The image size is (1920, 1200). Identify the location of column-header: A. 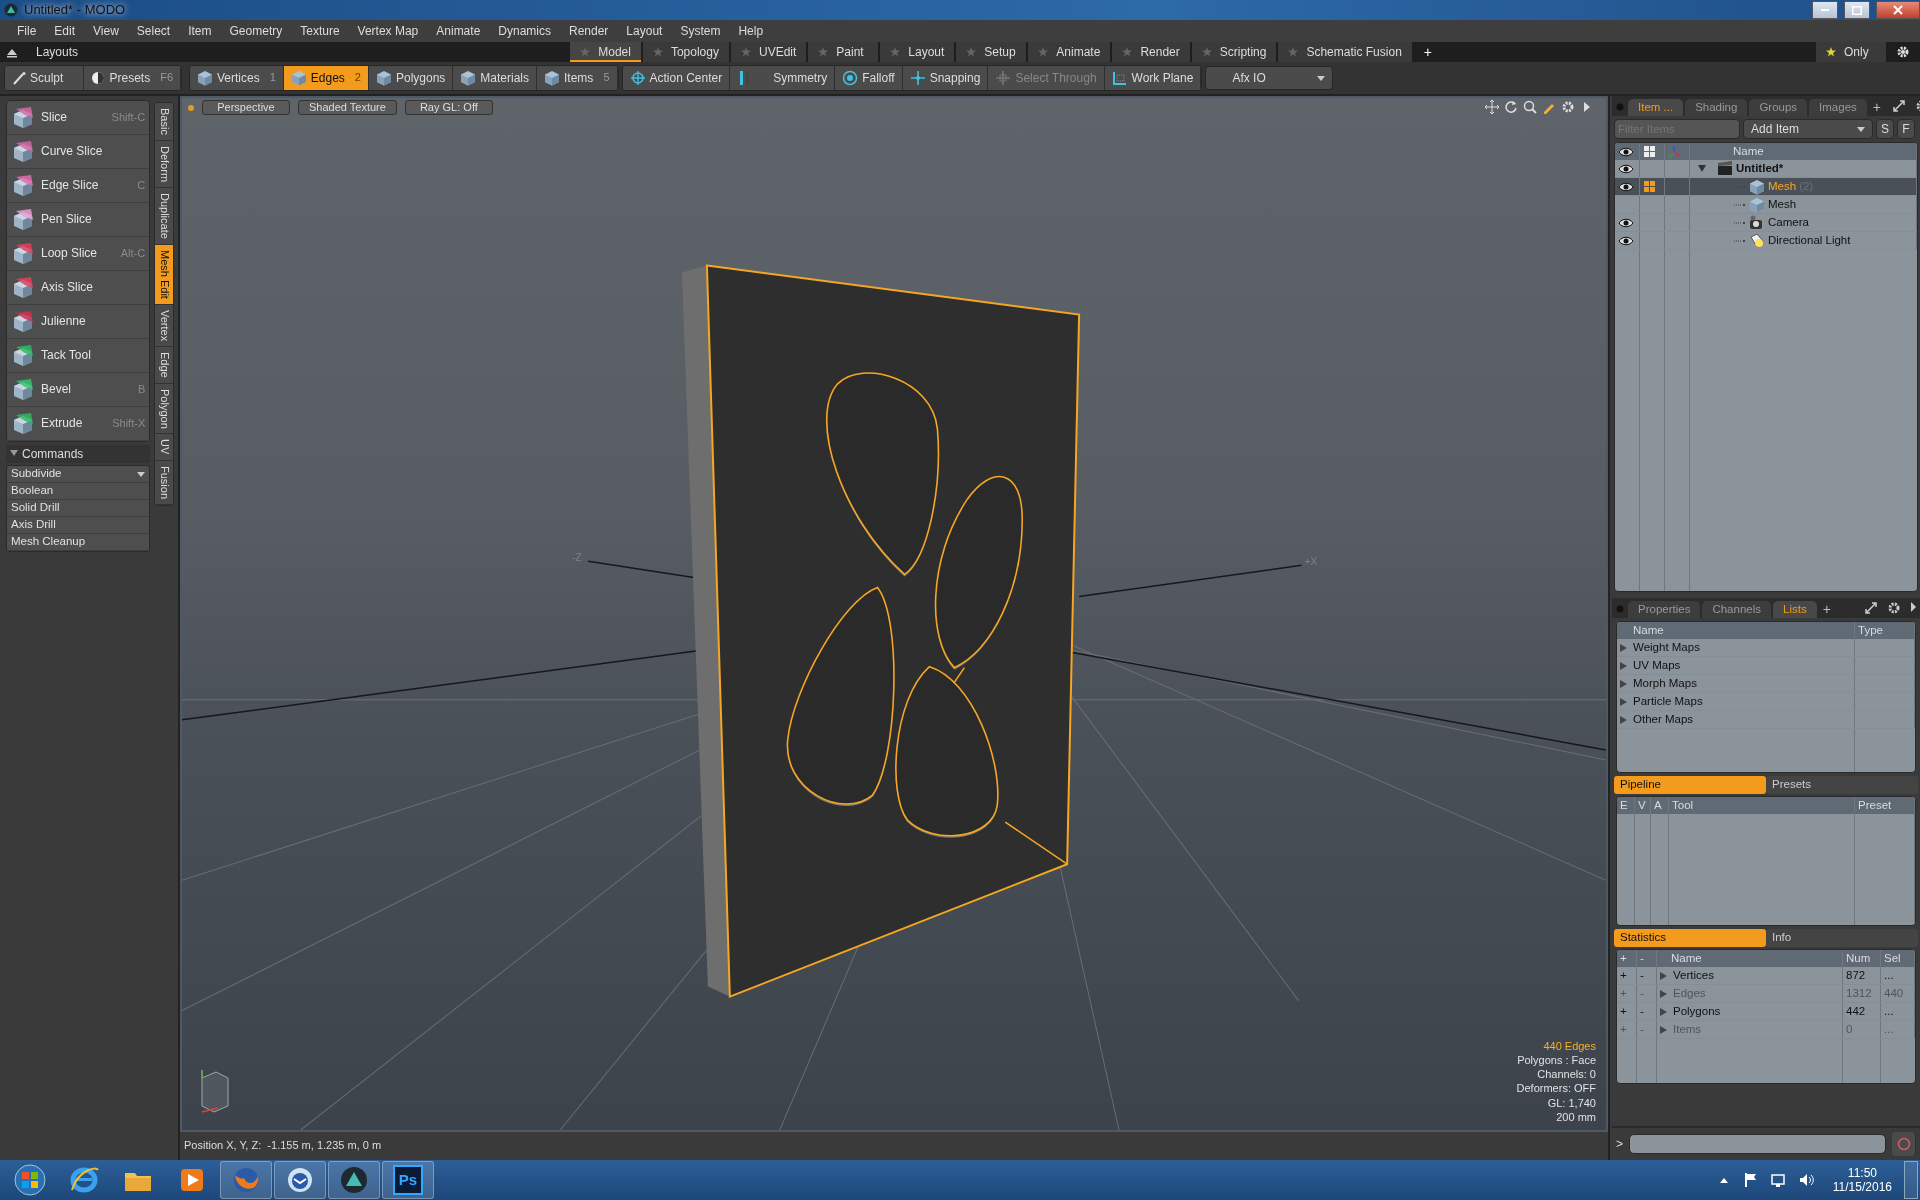
(1660, 805).